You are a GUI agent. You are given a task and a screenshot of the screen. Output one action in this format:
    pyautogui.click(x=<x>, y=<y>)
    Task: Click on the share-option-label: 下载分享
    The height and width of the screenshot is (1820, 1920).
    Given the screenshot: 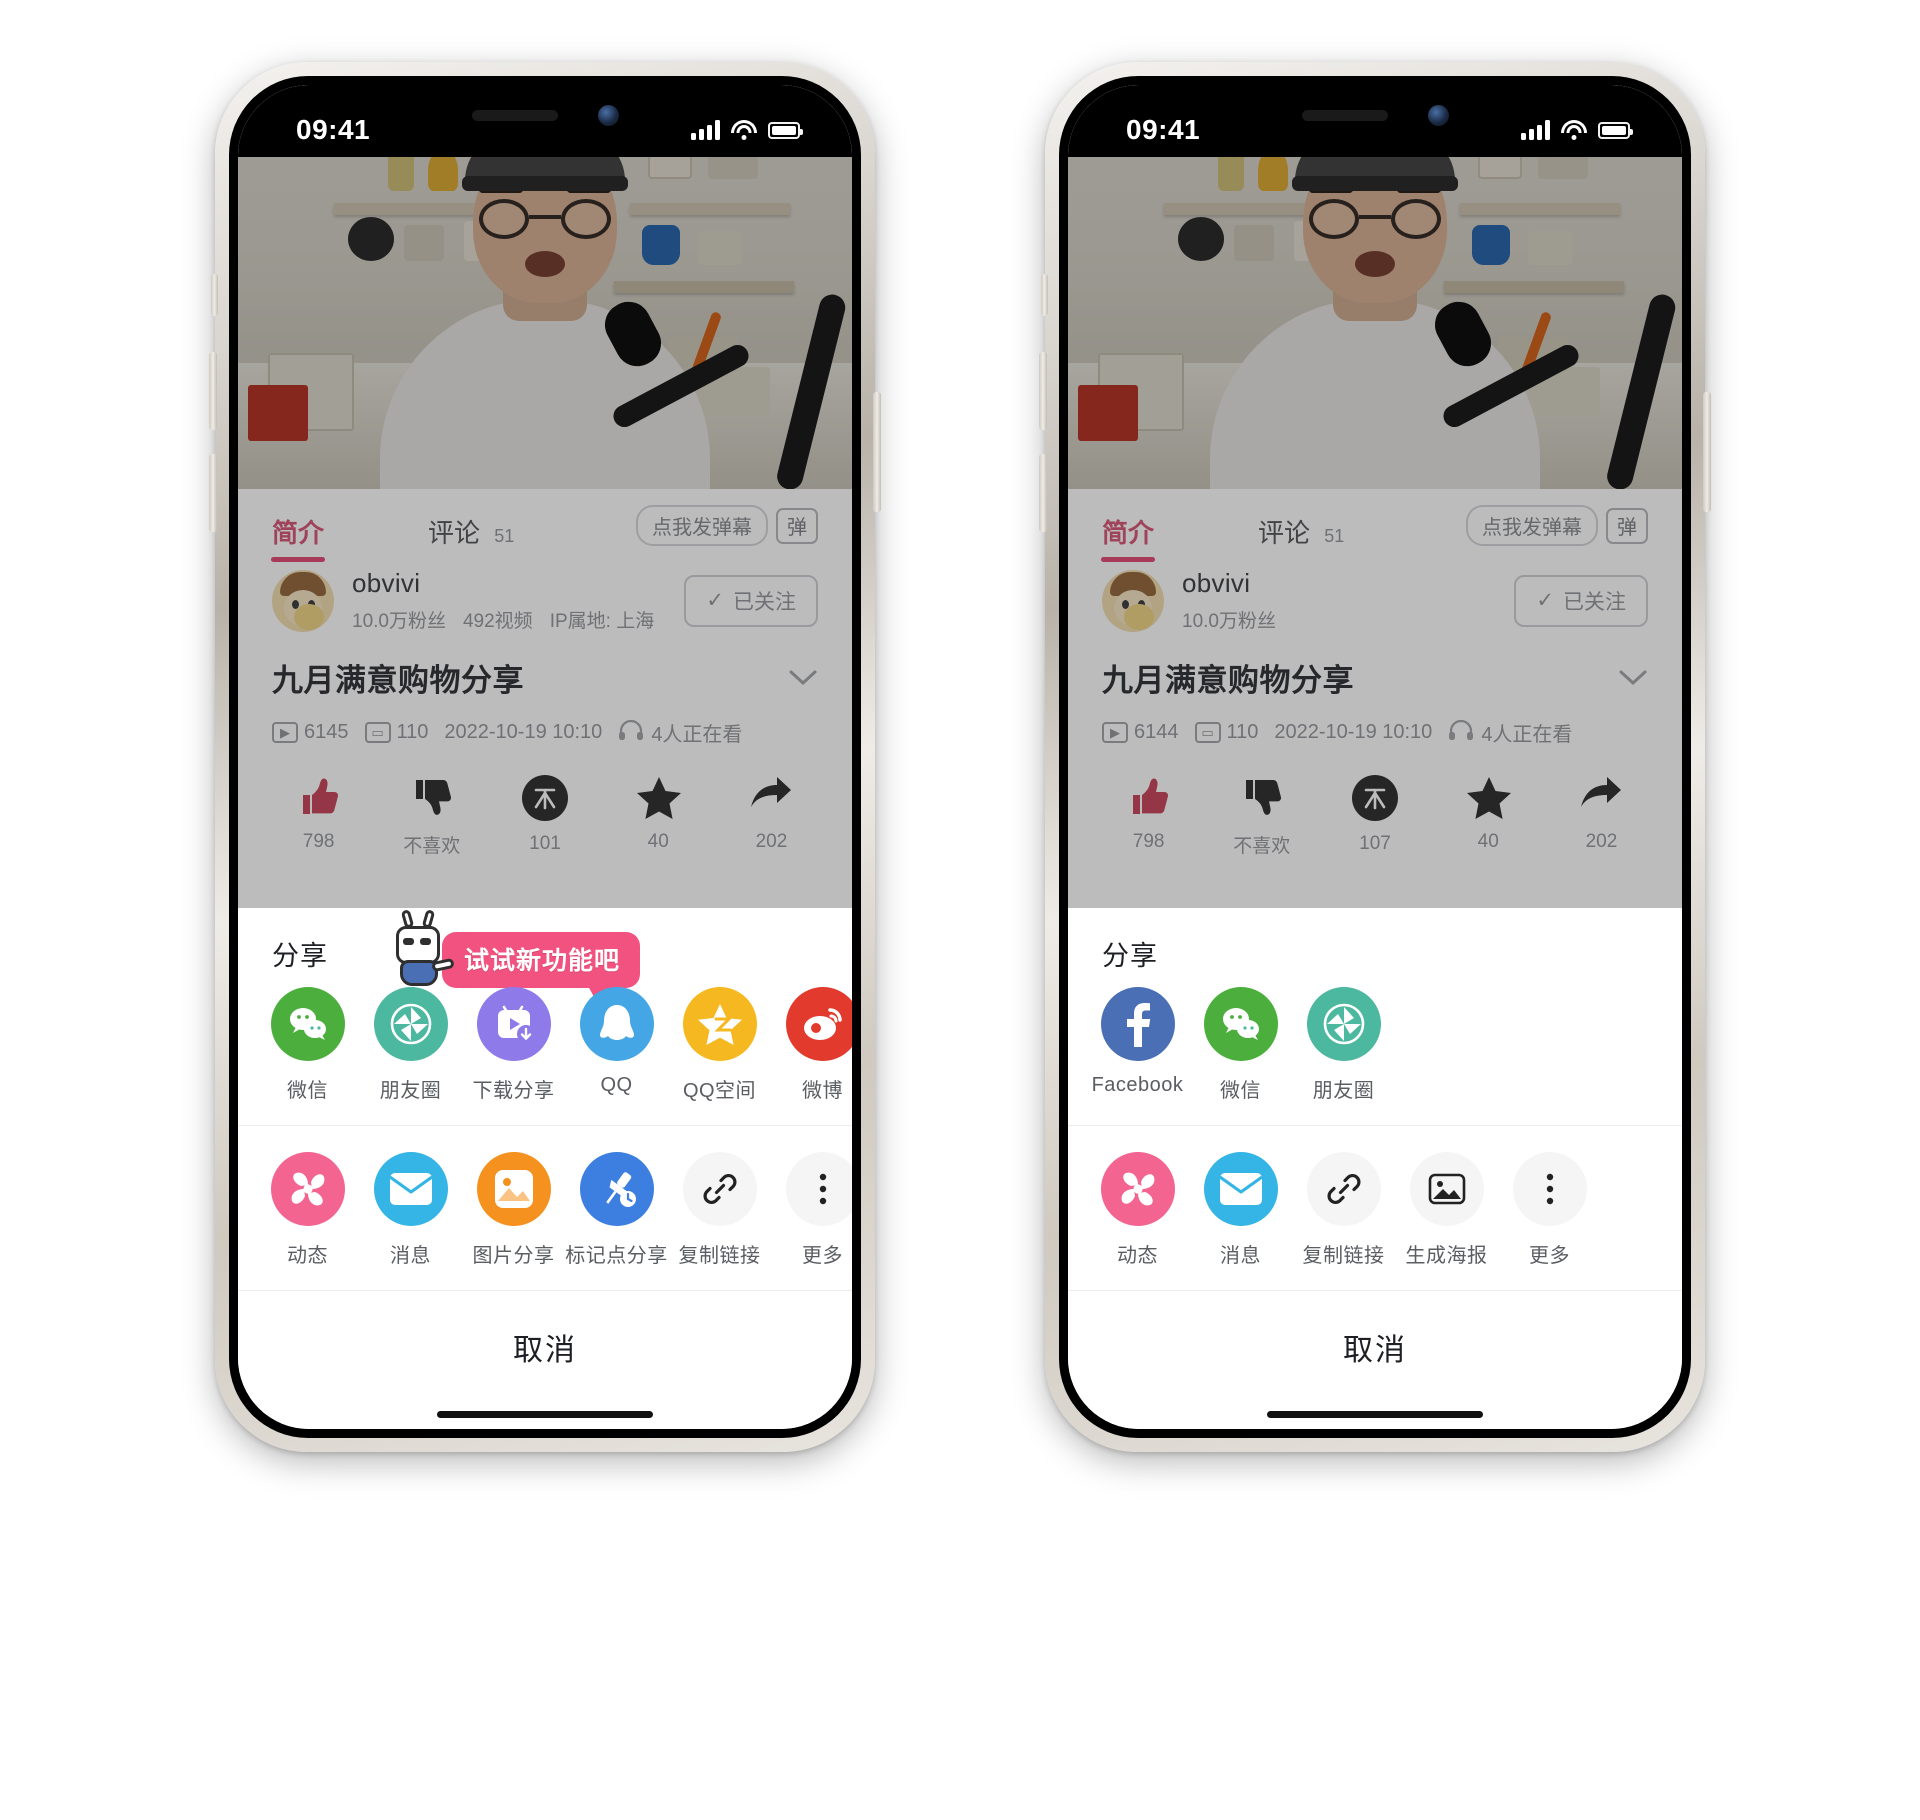 What is the action you would take?
    pyautogui.click(x=513, y=1091)
    